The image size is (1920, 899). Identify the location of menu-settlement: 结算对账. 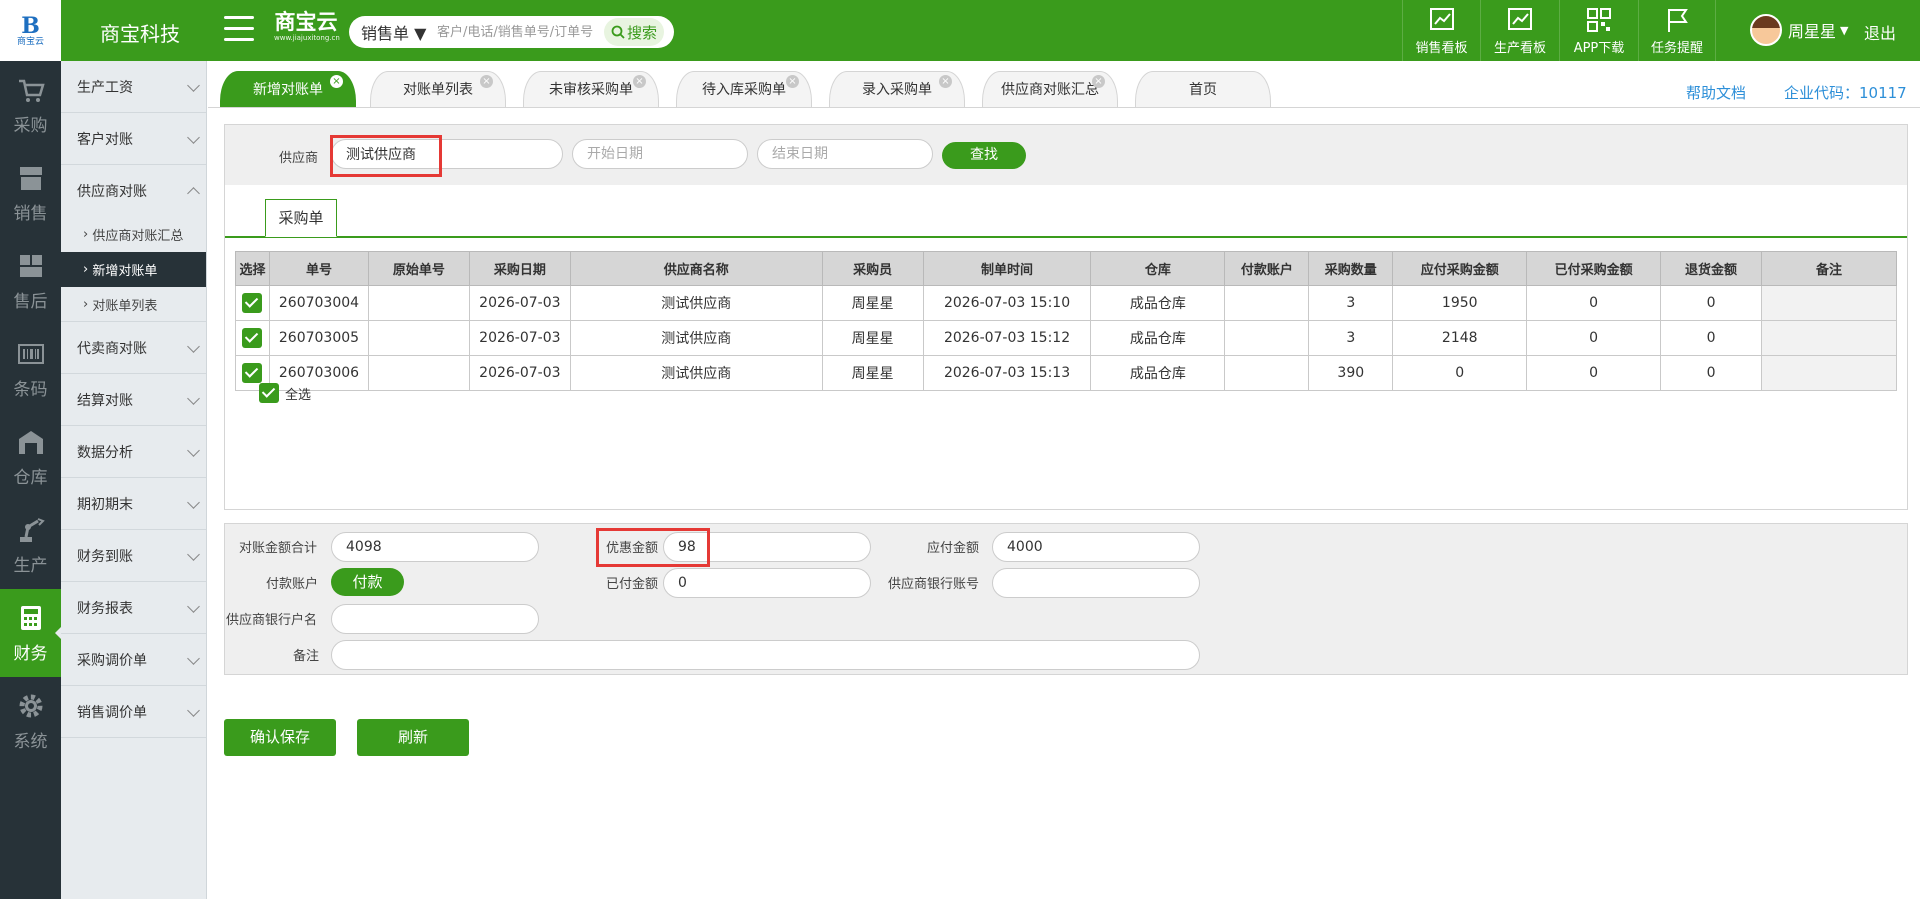
(133, 400).